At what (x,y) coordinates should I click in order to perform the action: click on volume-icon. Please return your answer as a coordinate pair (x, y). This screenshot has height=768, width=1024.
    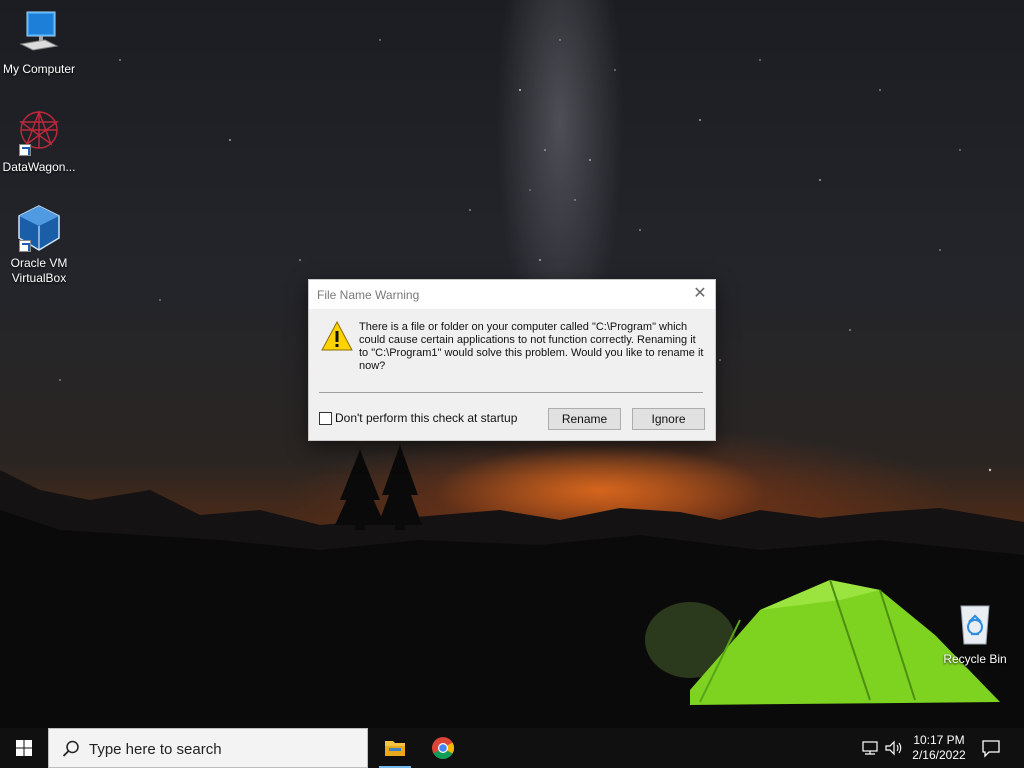
    Looking at the image, I should click on (894, 748).